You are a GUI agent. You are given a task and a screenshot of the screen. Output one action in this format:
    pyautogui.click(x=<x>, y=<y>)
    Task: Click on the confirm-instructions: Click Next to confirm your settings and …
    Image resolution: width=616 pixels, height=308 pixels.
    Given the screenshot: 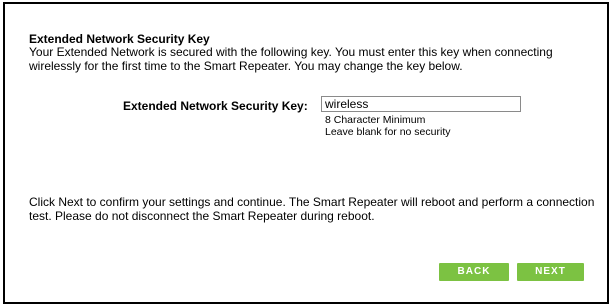 What is the action you would take?
    pyautogui.click(x=312, y=209)
    